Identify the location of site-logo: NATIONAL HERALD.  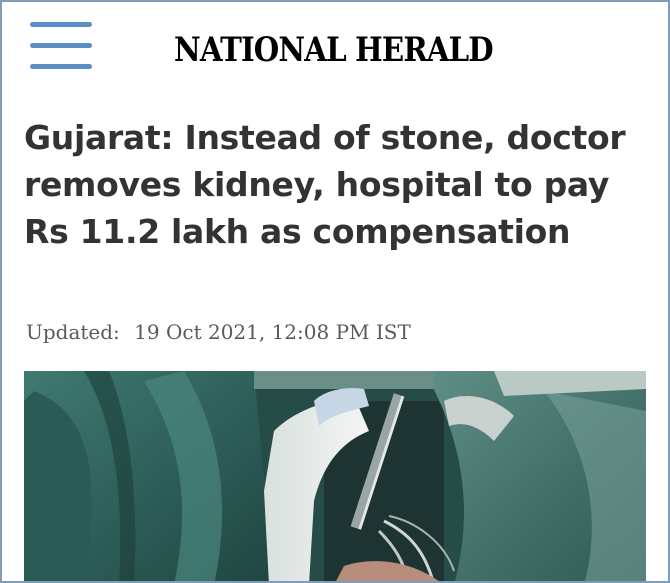
(334, 50).